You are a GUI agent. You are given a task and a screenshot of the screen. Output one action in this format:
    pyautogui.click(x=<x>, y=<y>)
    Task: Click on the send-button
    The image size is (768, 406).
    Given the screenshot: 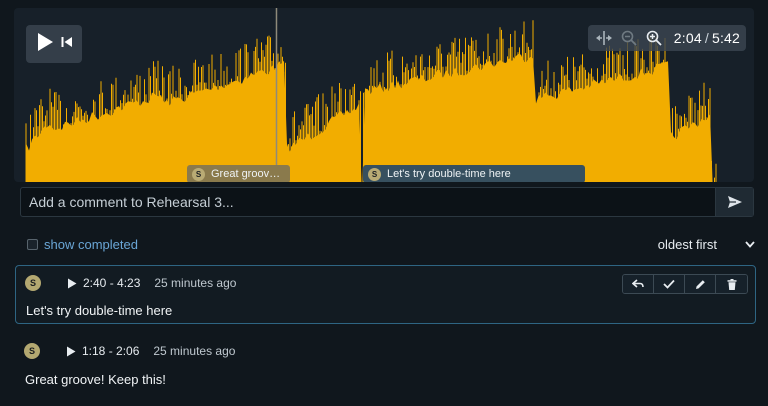 What is the action you would take?
    pyautogui.click(x=734, y=202)
    